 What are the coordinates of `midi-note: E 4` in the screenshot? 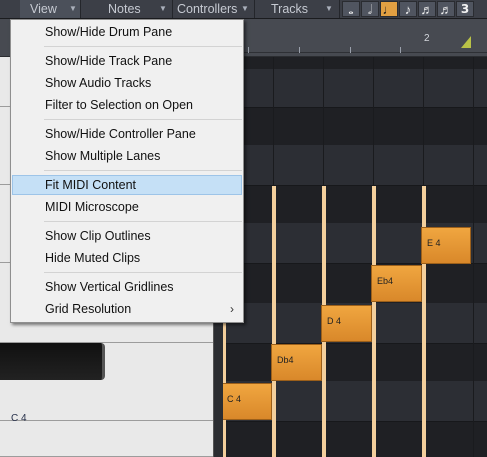 It's located at (446, 245).